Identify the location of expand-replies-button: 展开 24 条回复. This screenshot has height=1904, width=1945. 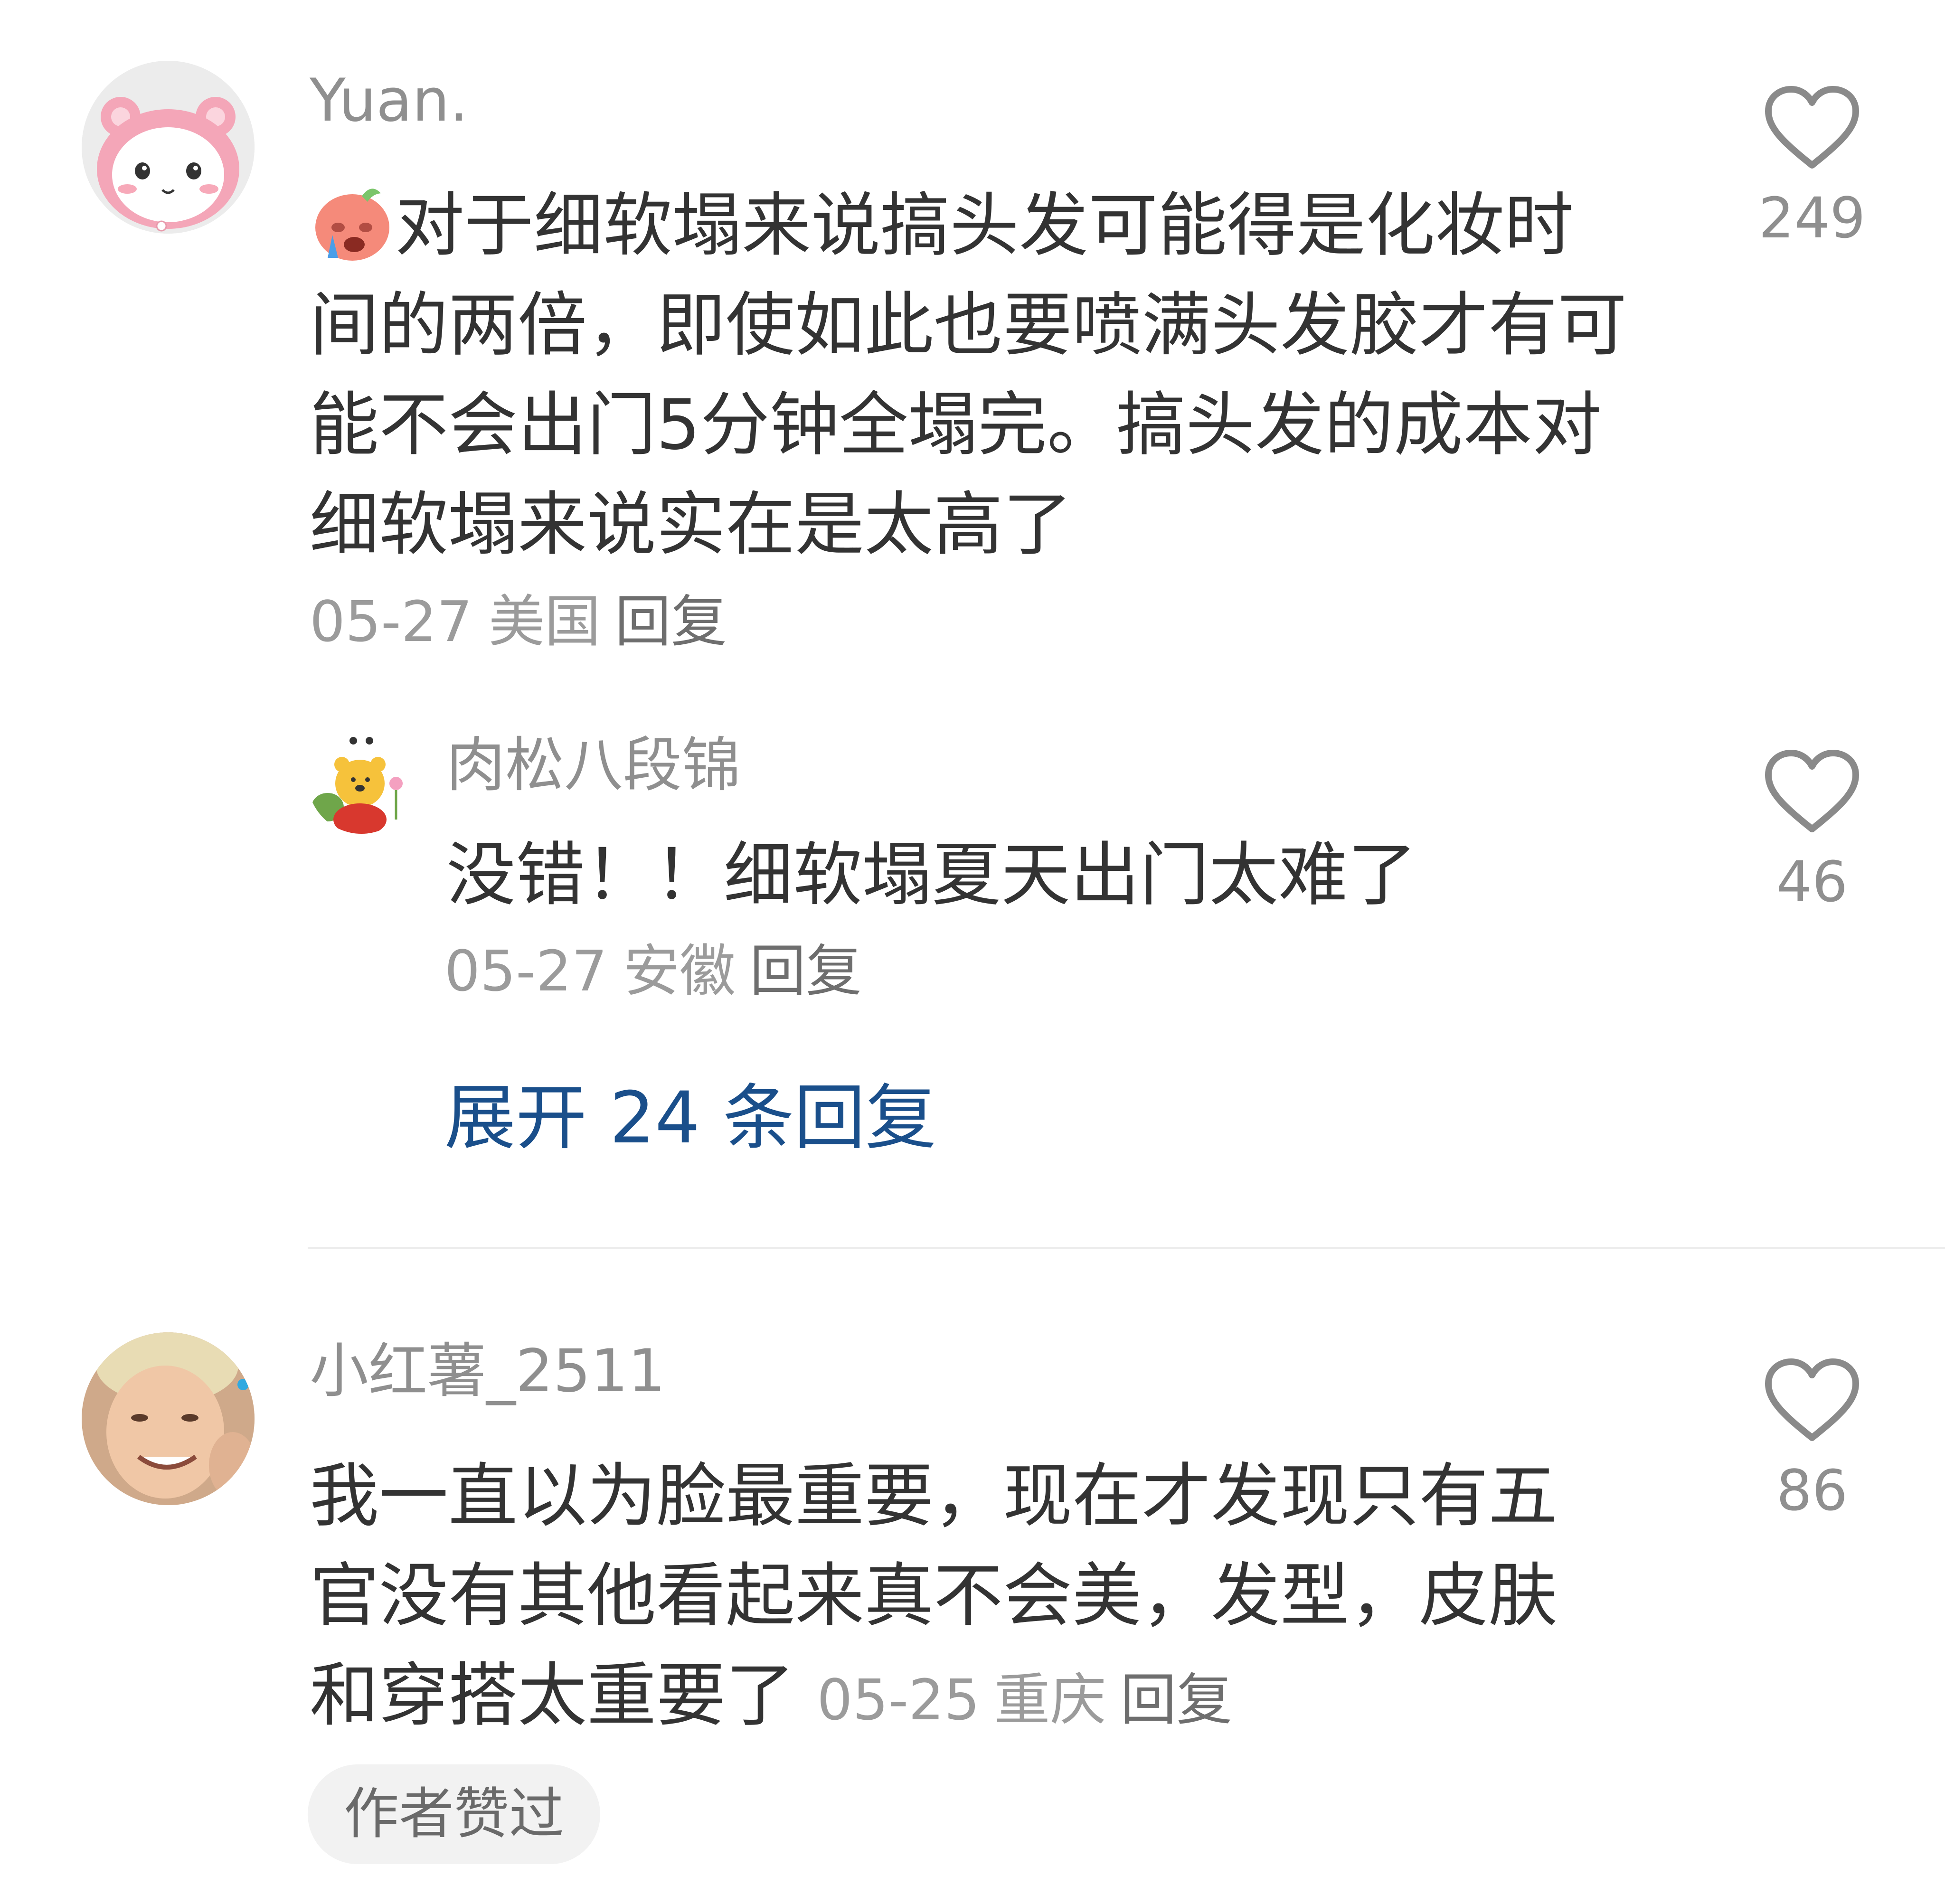
(690, 1118).